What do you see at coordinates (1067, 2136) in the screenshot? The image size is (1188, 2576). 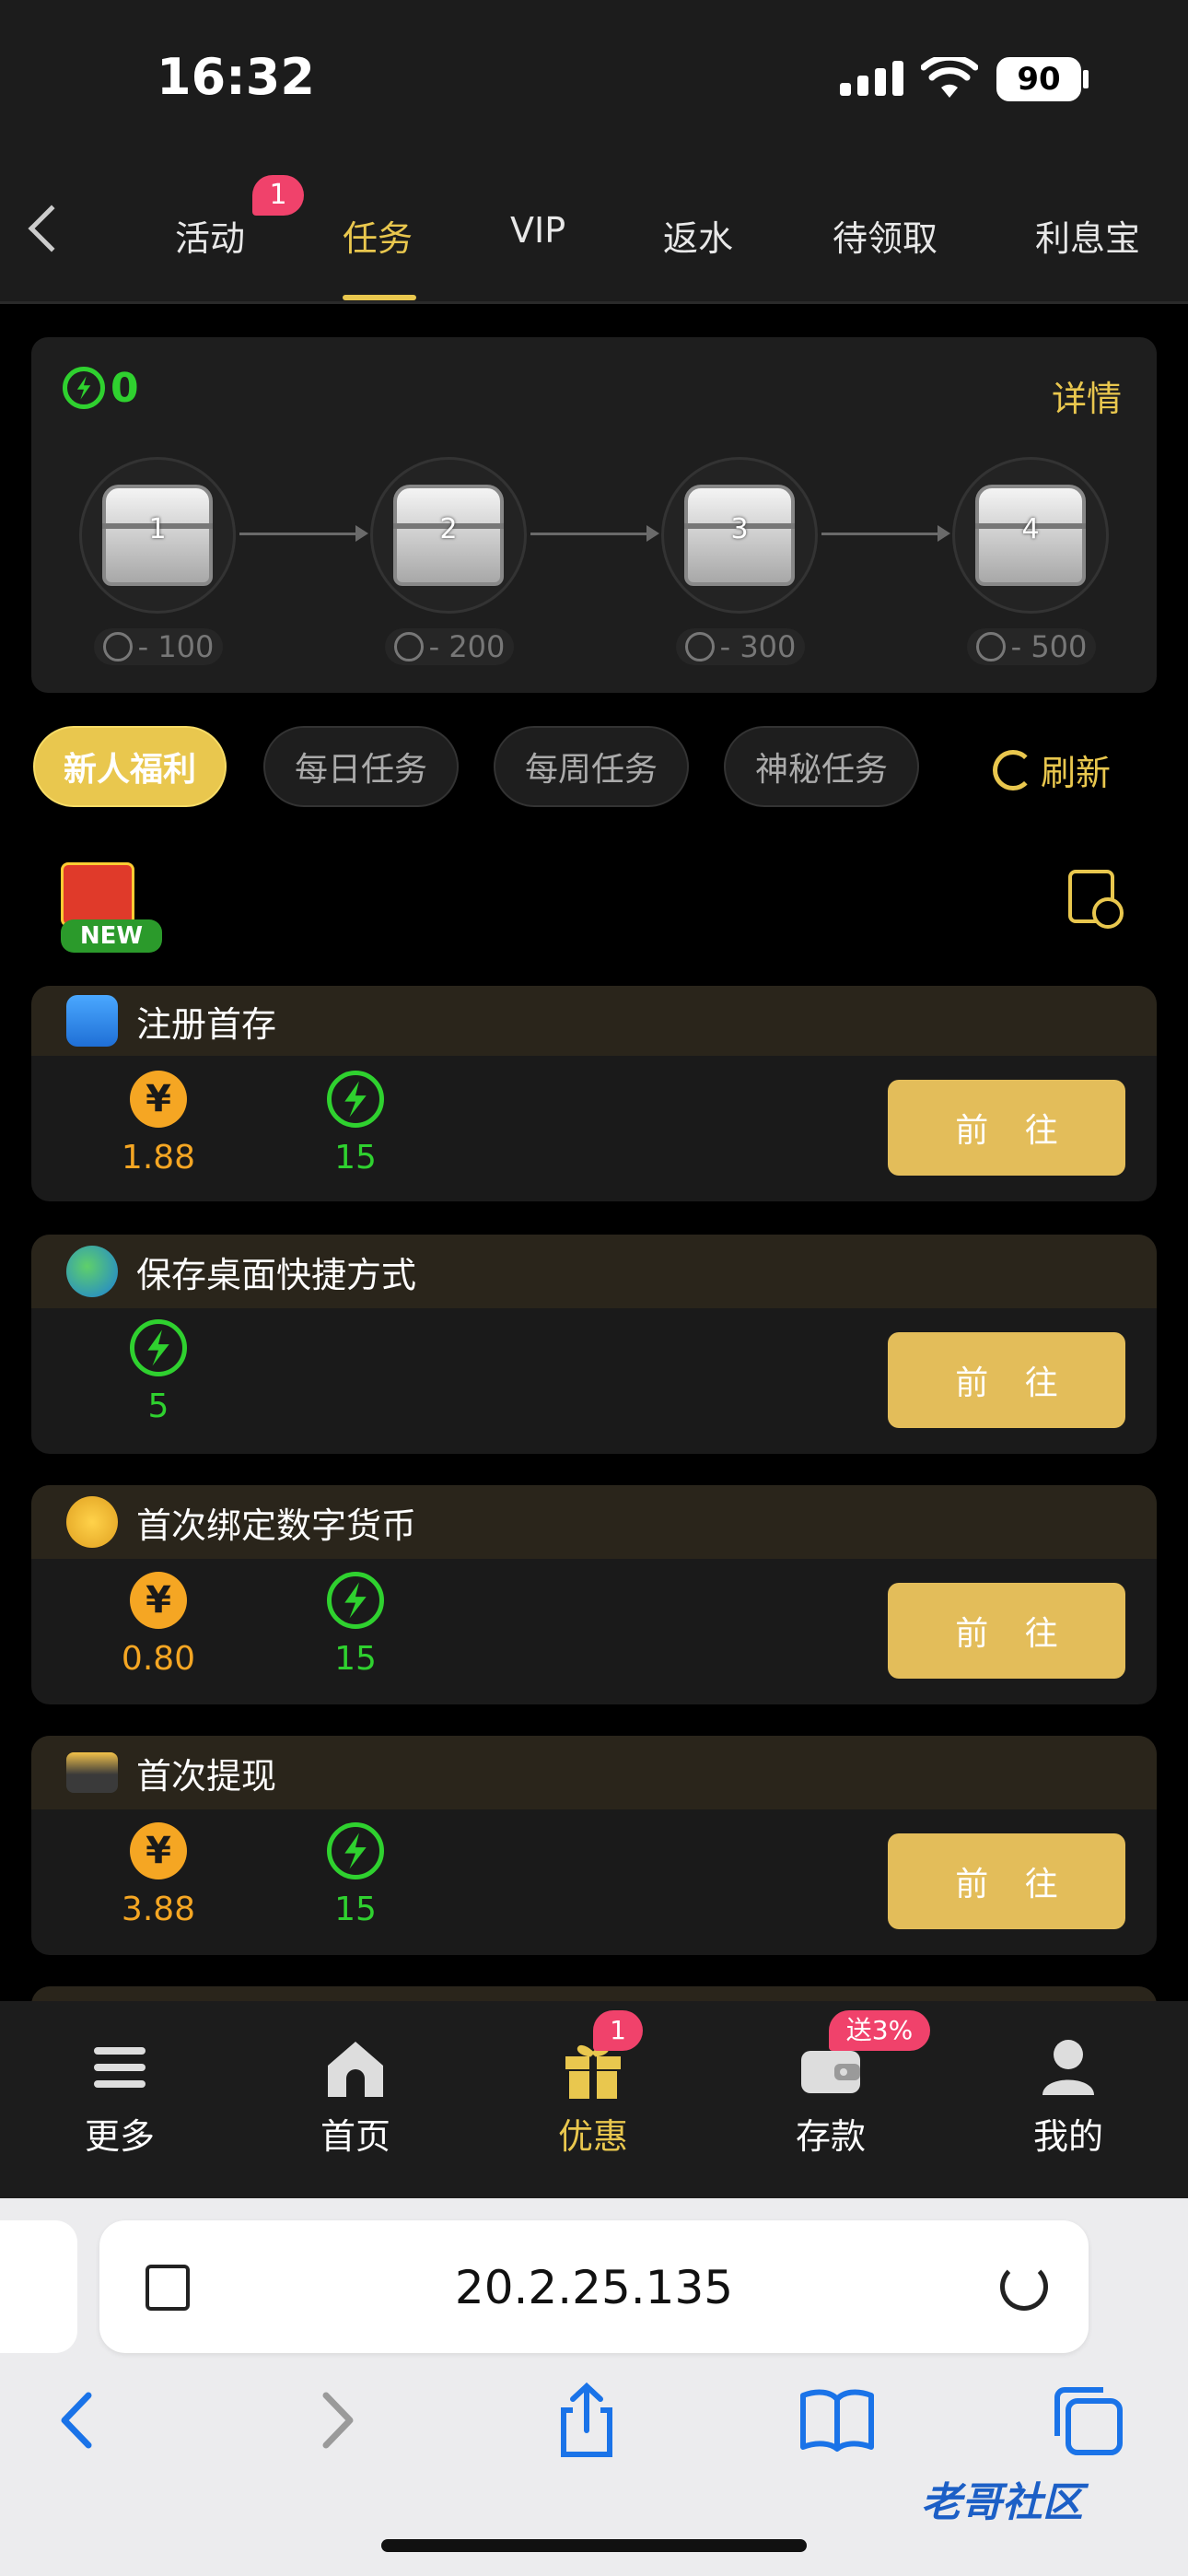 I see `tab-profile-label: 我的` at bounding box center [1067, 2136].